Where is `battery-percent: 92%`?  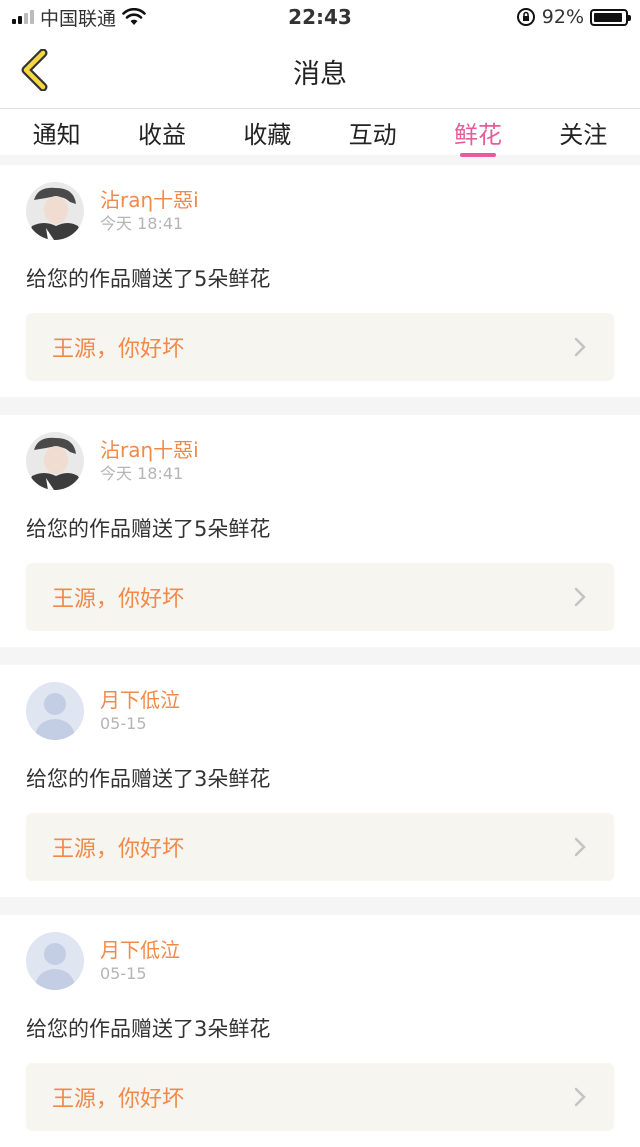
battery-percent: 92% is located at coordinates (562, 17).